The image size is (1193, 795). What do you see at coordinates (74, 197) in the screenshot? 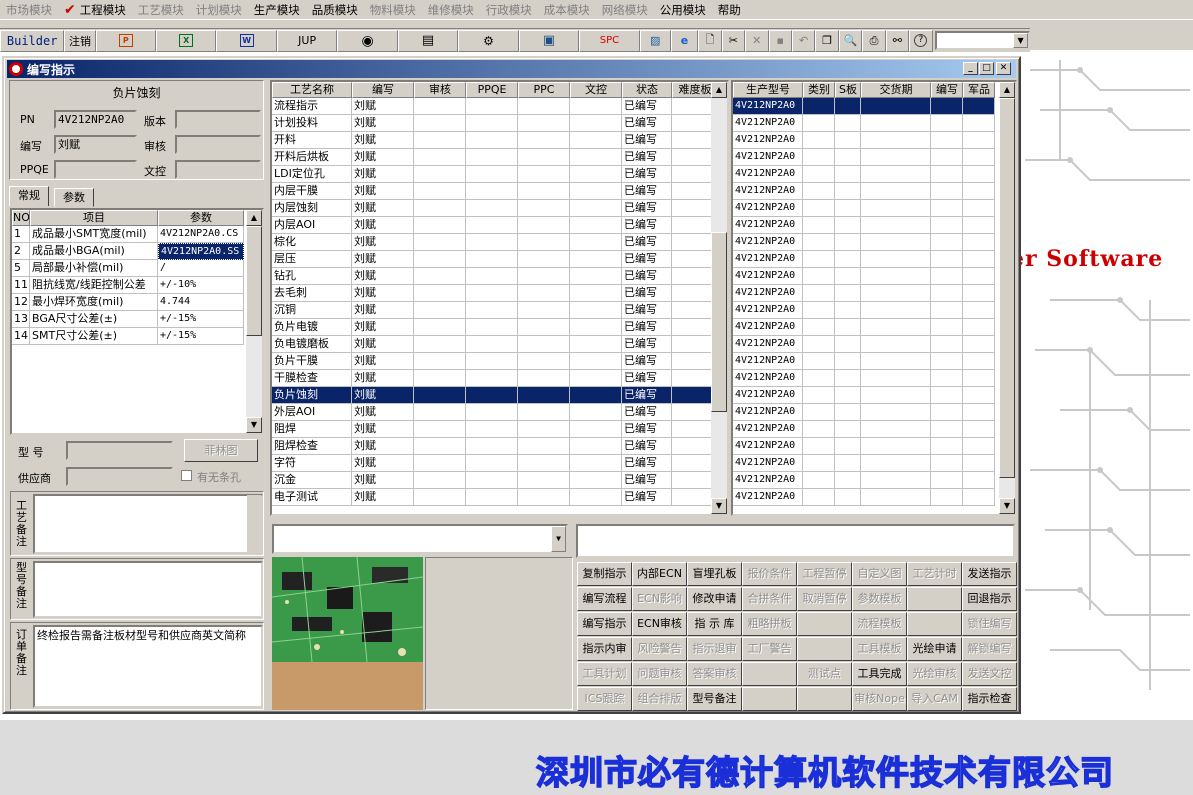
I see `tab-params: 参数` at bounding box center [74, 197].